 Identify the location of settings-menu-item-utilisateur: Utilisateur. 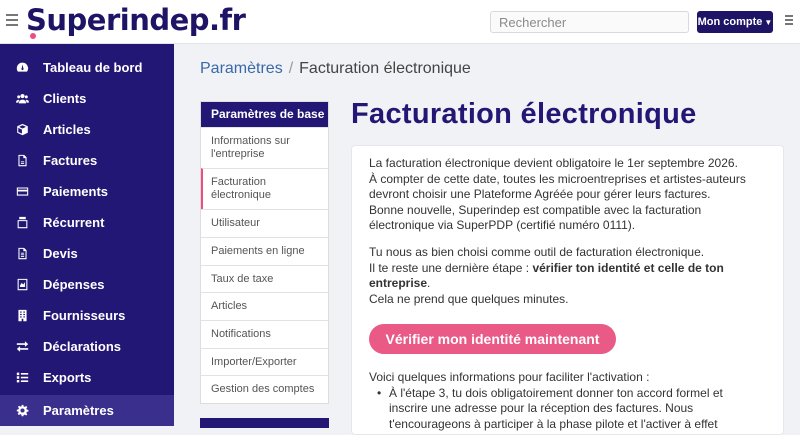
(264, 223).